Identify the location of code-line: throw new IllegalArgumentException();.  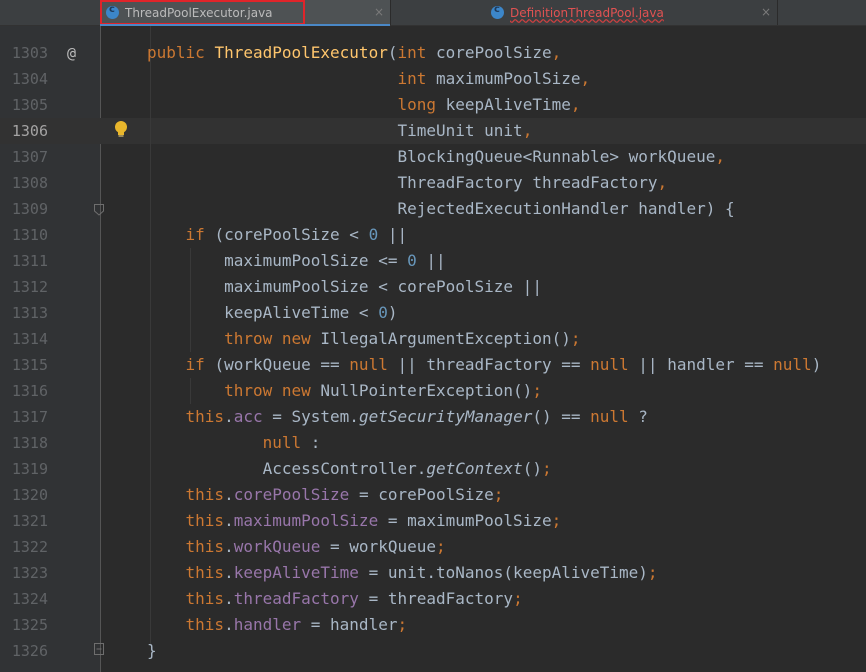
(363, 339).